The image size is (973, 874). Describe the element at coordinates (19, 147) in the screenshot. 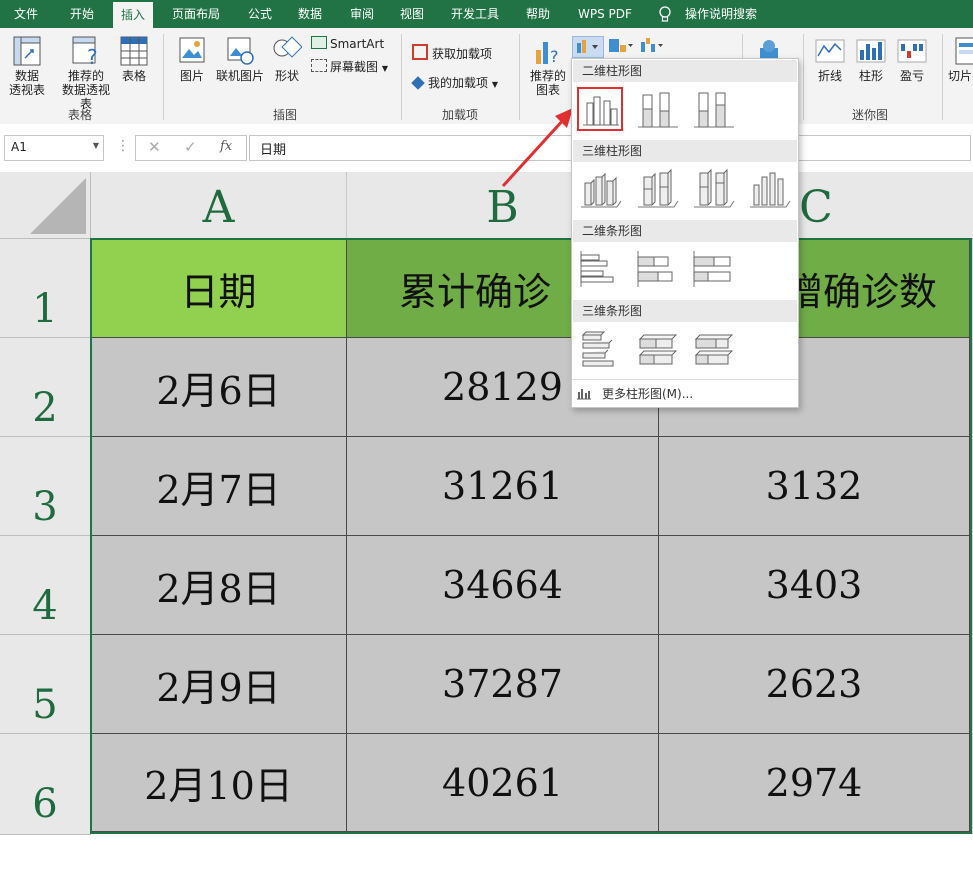

I see `name-box-value: A1` at that location.